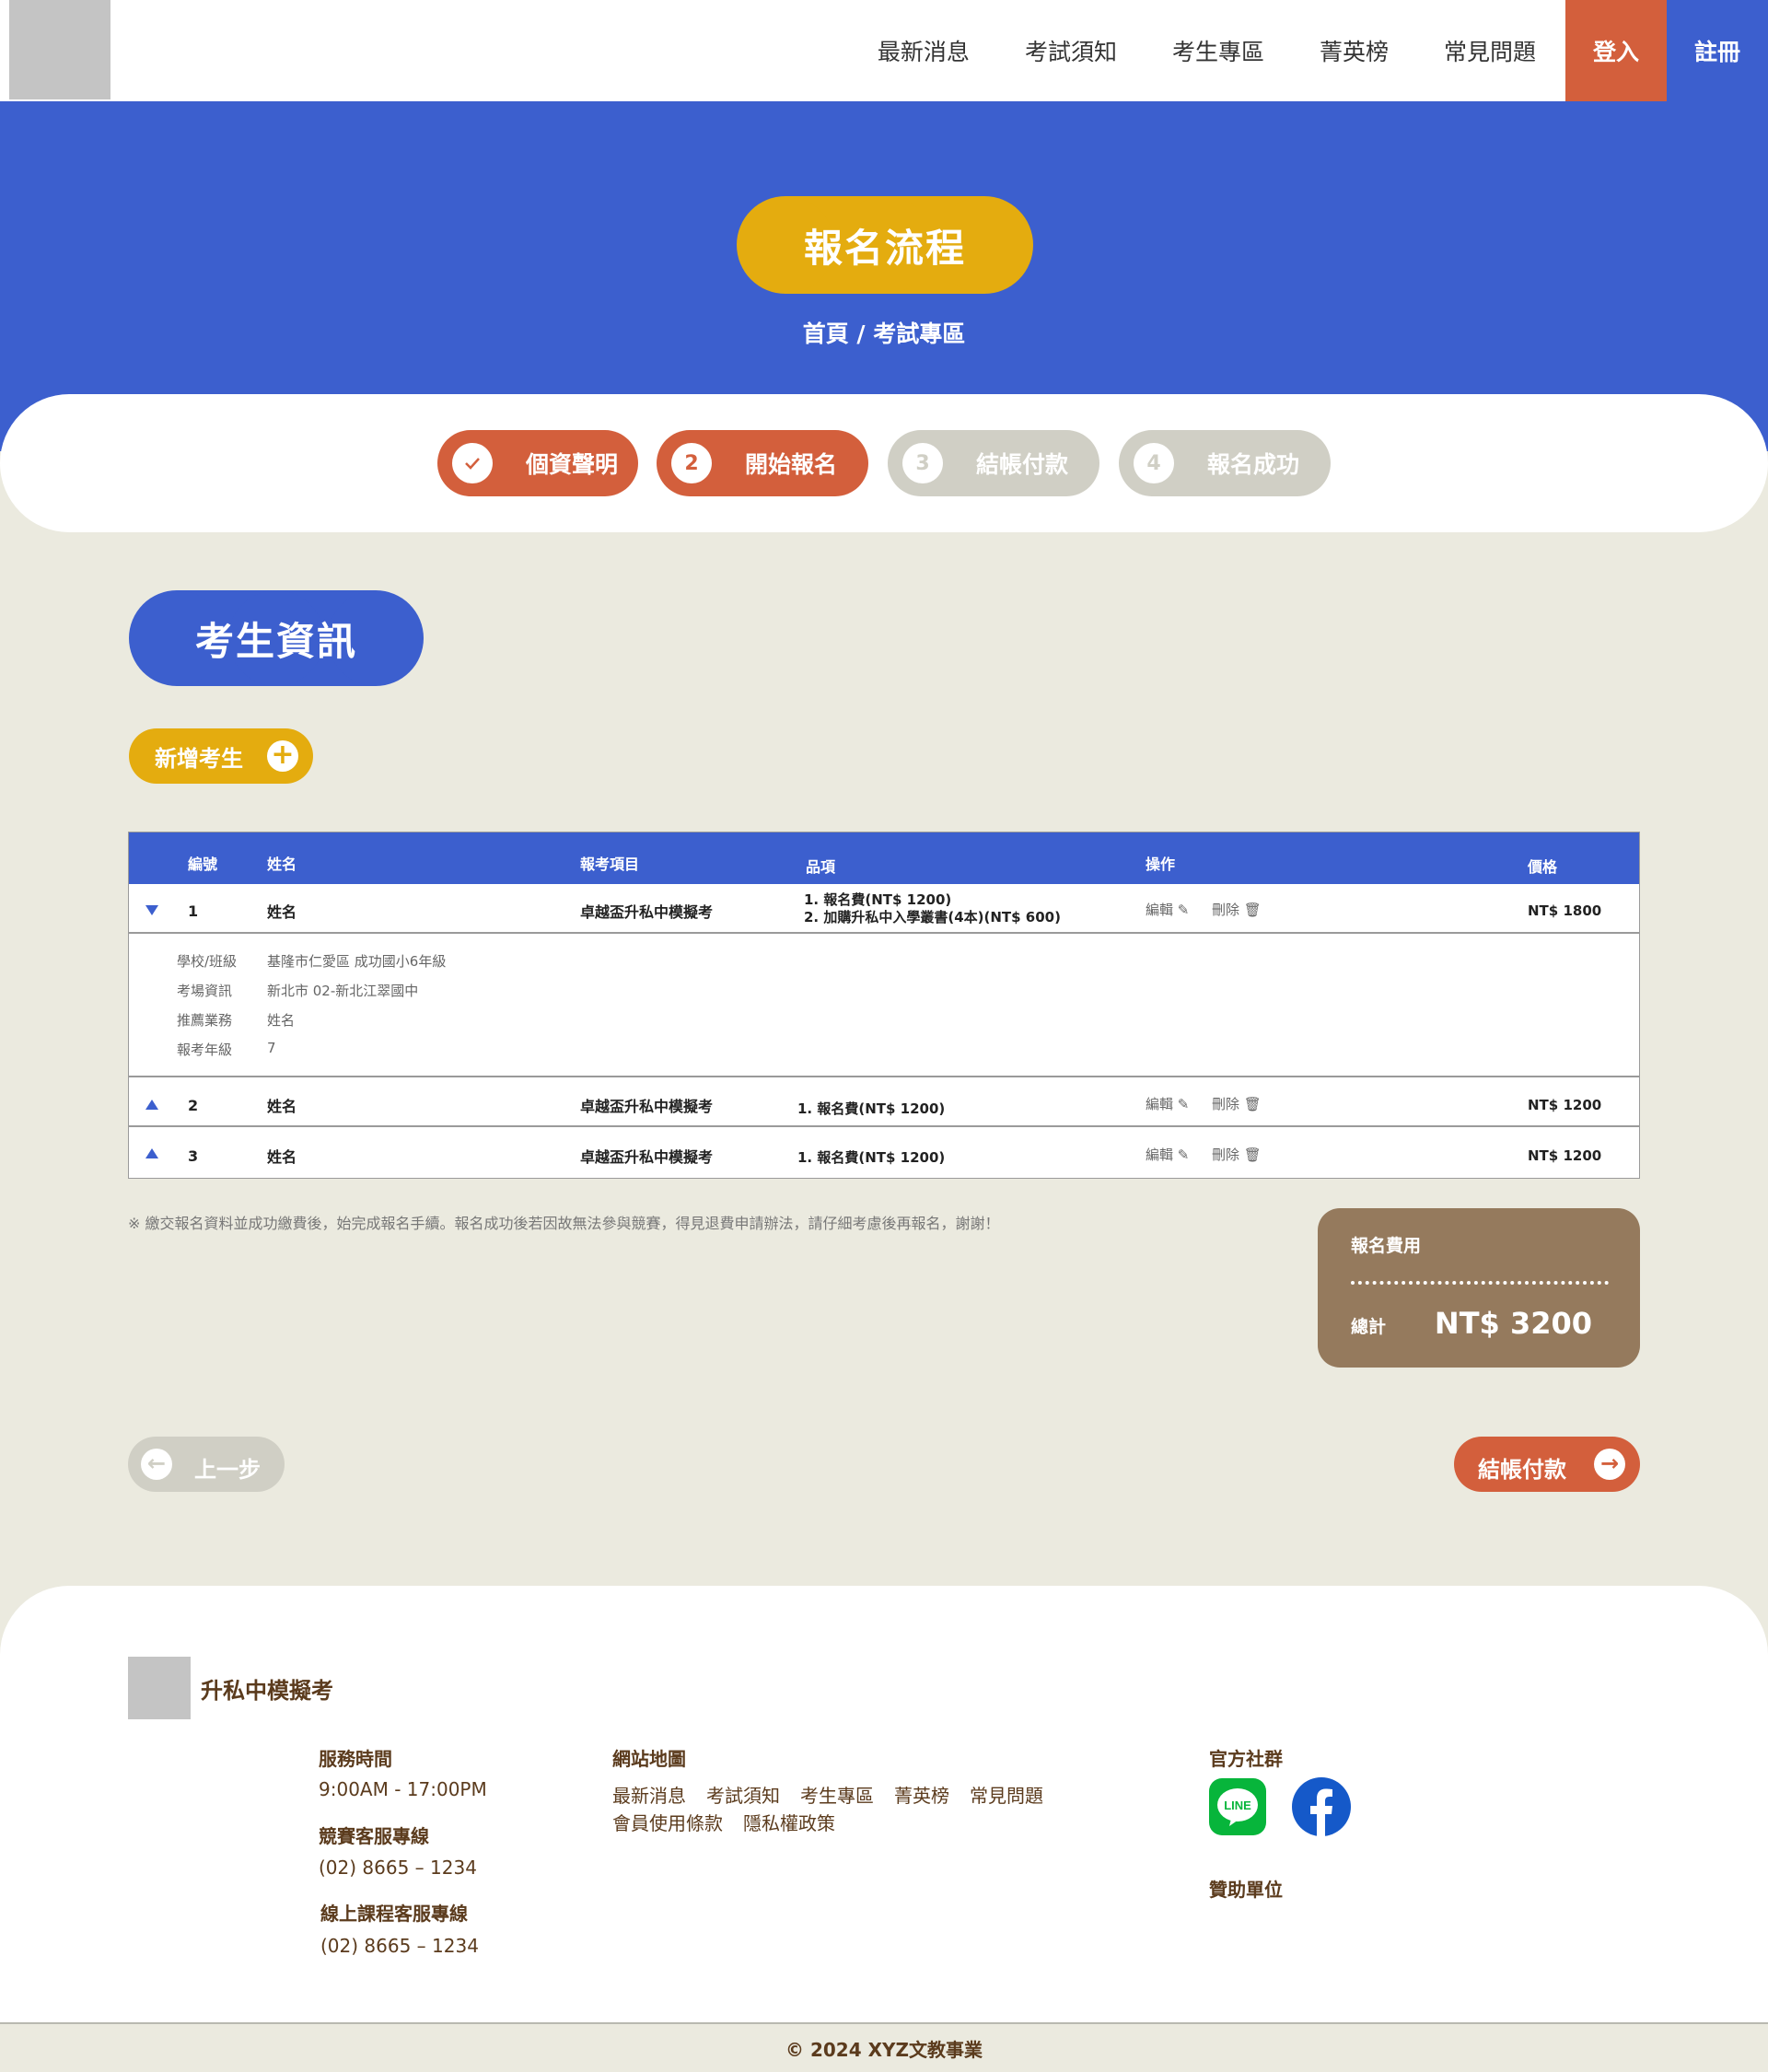  I want to click on copyright-text: © 2024 XYZ文教事業, so click(884, 2049).